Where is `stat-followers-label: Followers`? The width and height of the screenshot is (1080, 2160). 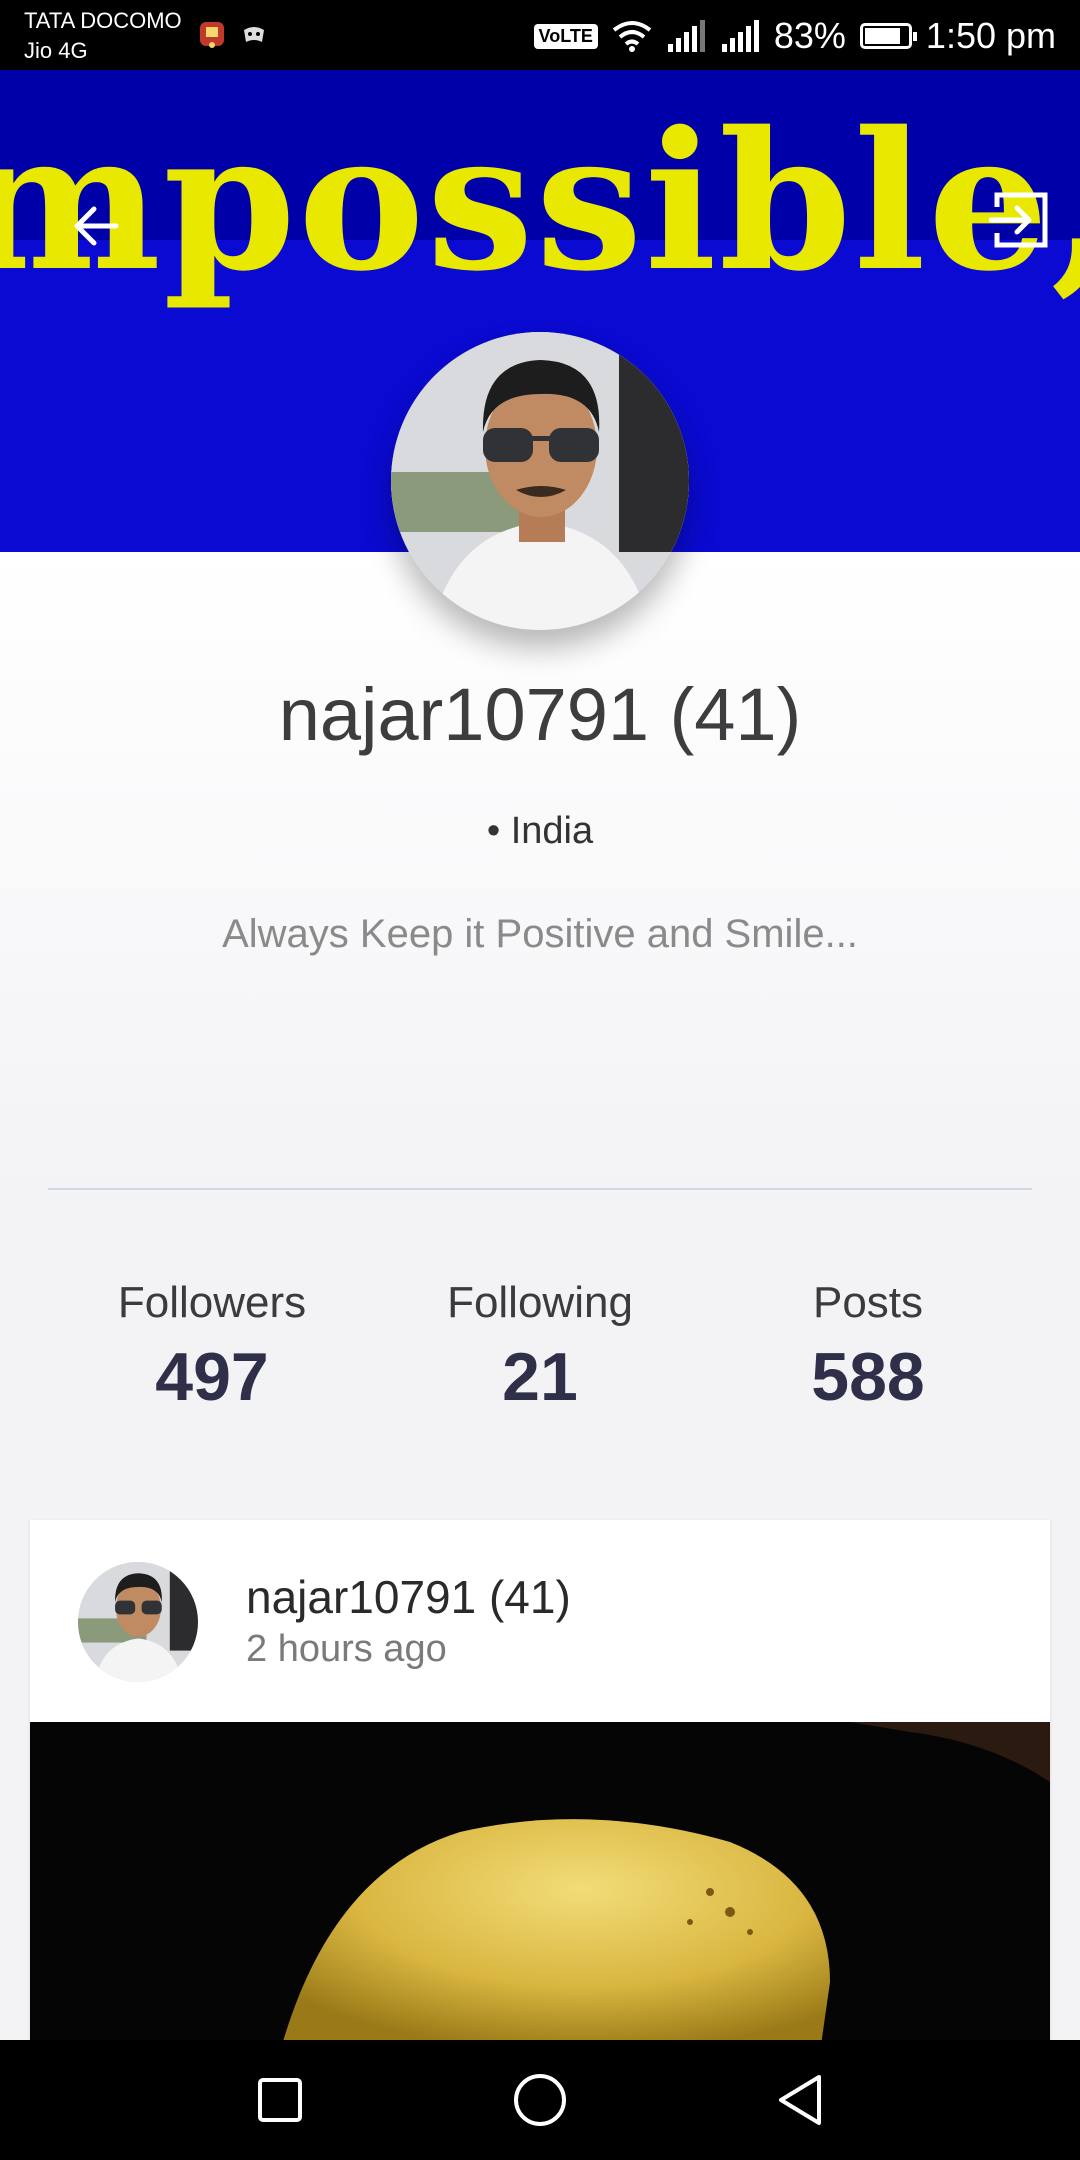 stat-followers-label: Followers is located at coordinates (212, 1302).